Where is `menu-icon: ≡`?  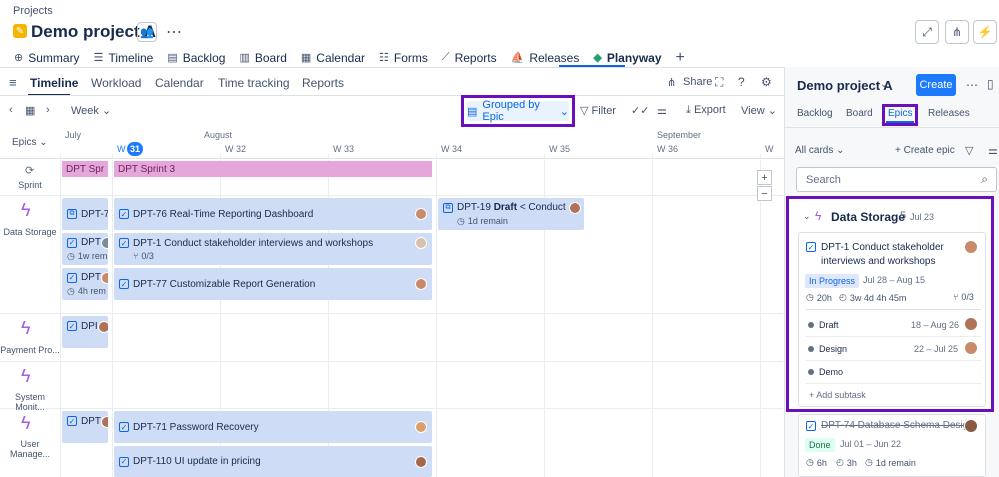
menu-icon: ≡ is located at coordinates (13, 82).